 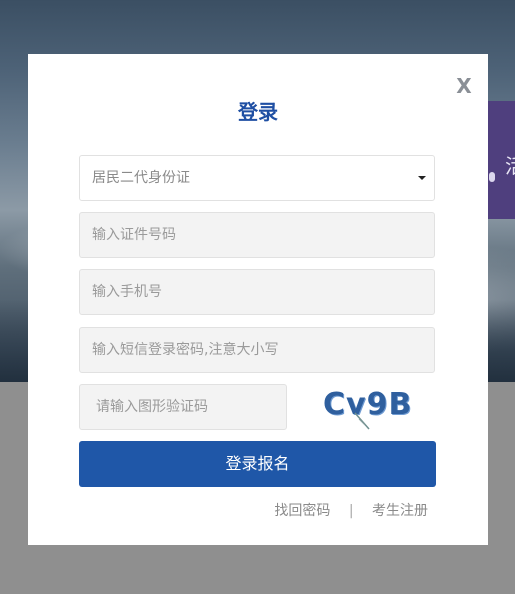 What do you see at coordinates (257, 464) in the screenshot?
I see `login-submit-button: 登录报名` at bounding box center [257, 464].